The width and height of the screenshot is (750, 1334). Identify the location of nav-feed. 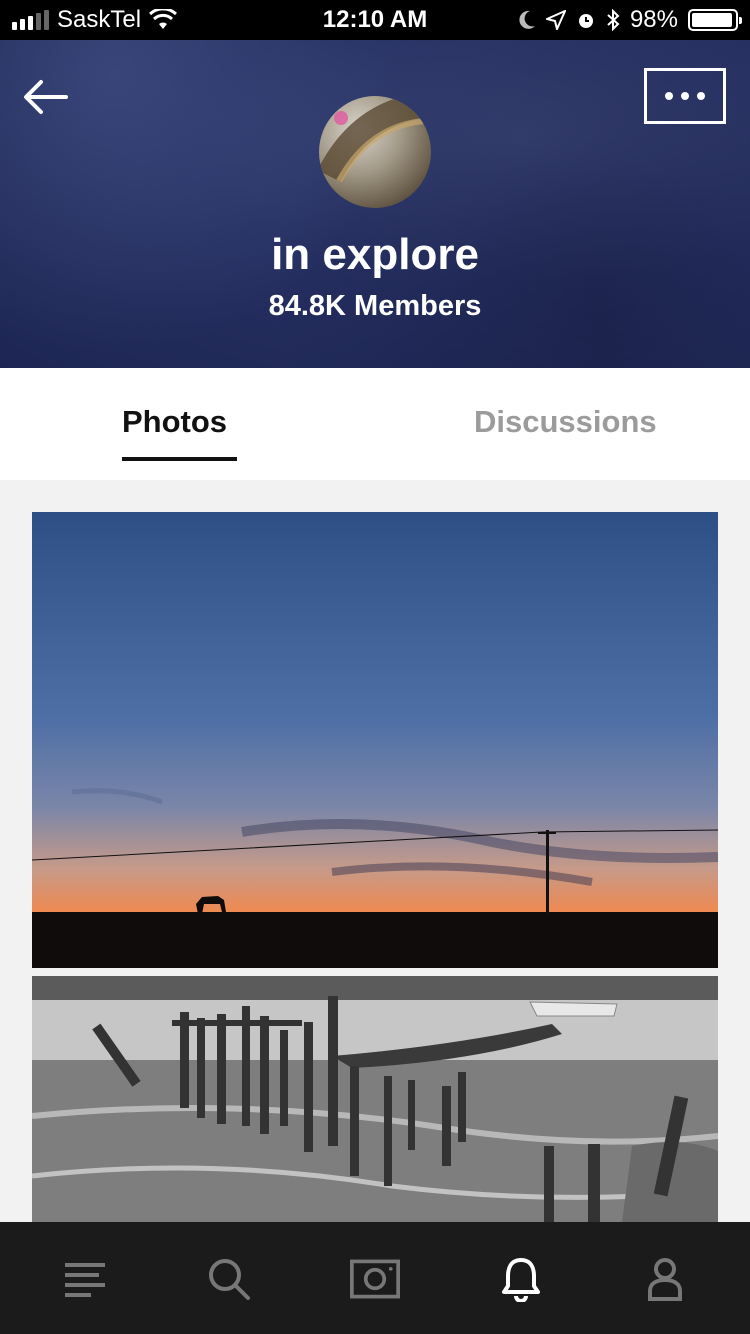
(85, 1279).